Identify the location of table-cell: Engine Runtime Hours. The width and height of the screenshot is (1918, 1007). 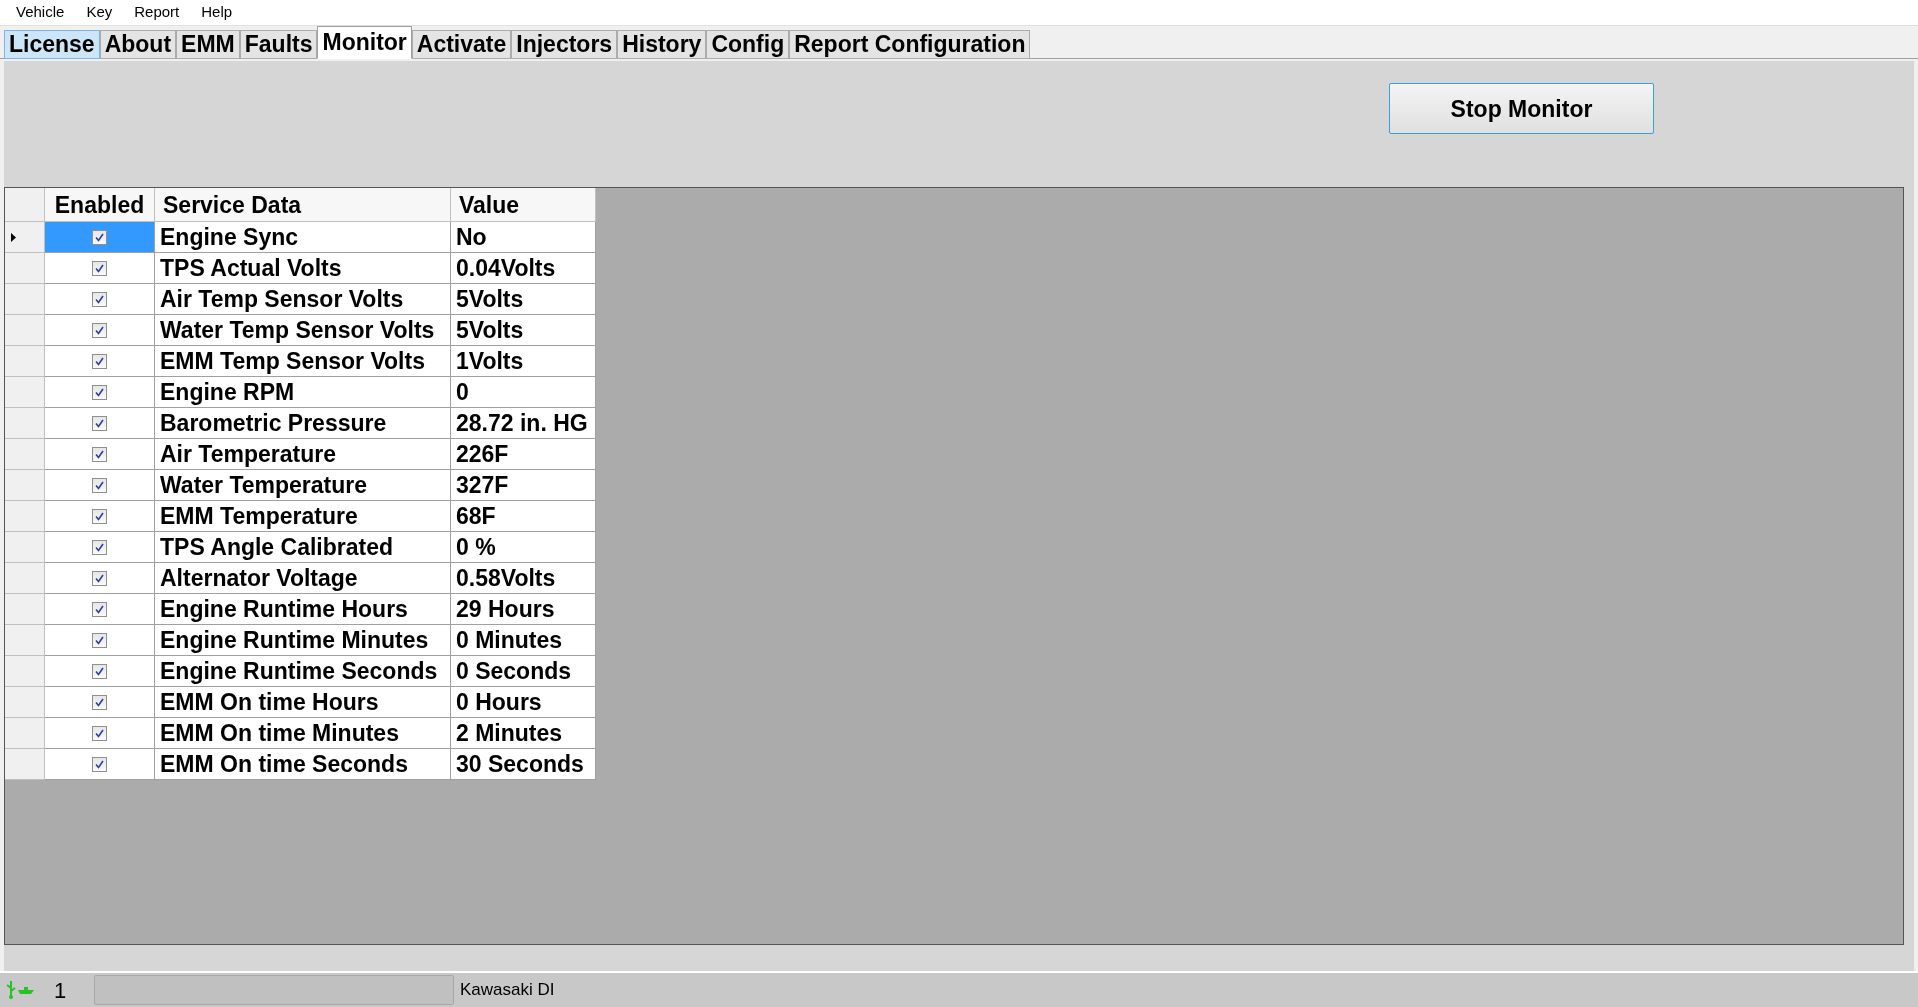
(303, 610).